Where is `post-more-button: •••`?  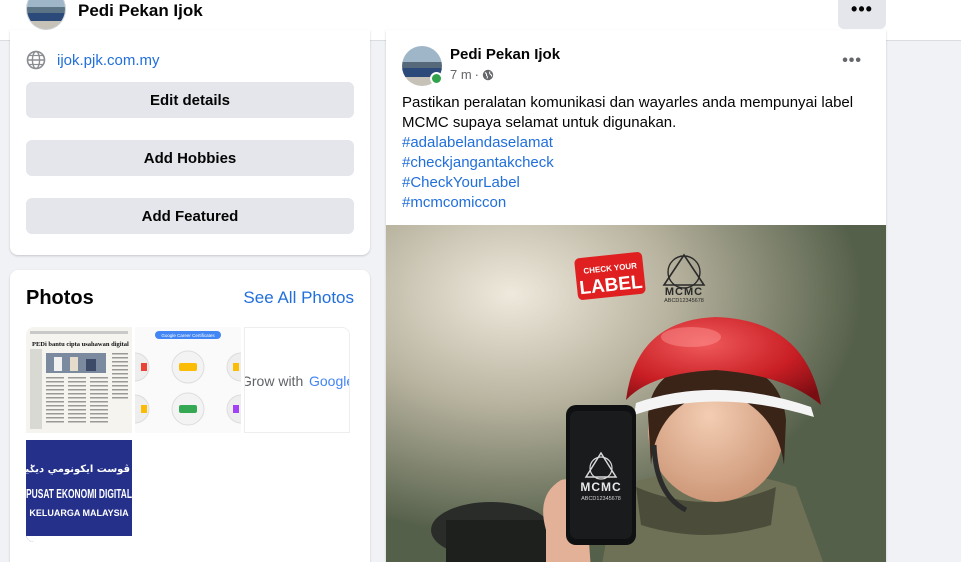 post-more-button: ••• is located at coordinates (852, 61).